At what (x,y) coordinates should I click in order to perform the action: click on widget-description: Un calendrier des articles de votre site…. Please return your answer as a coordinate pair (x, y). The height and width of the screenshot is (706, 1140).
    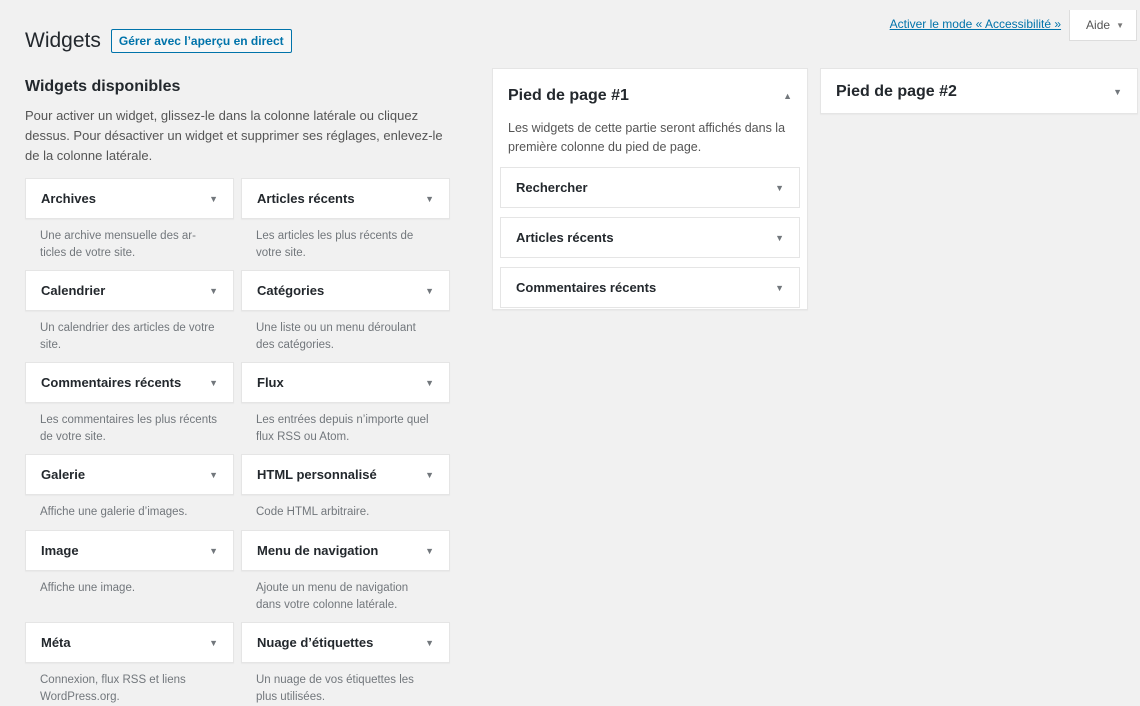
    Looking at the image, I should click on (127, 336).